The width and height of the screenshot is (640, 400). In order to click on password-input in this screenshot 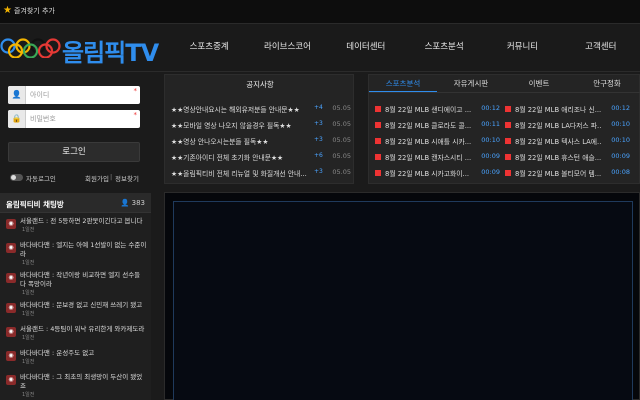, I will do `click(82, 119)`.